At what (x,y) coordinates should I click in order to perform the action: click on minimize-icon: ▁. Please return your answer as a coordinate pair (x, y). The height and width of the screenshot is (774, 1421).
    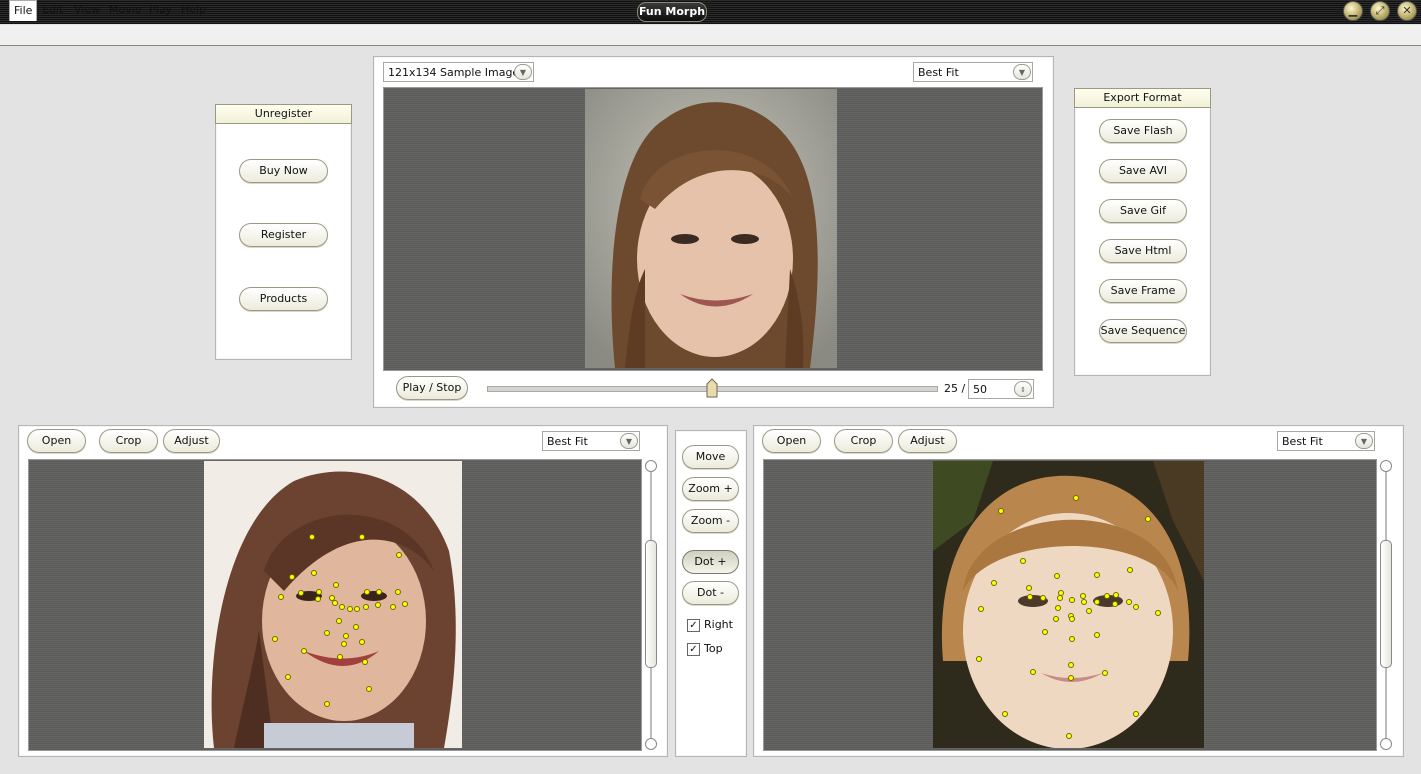
    Looking at the image, I should click on (1353, 11).